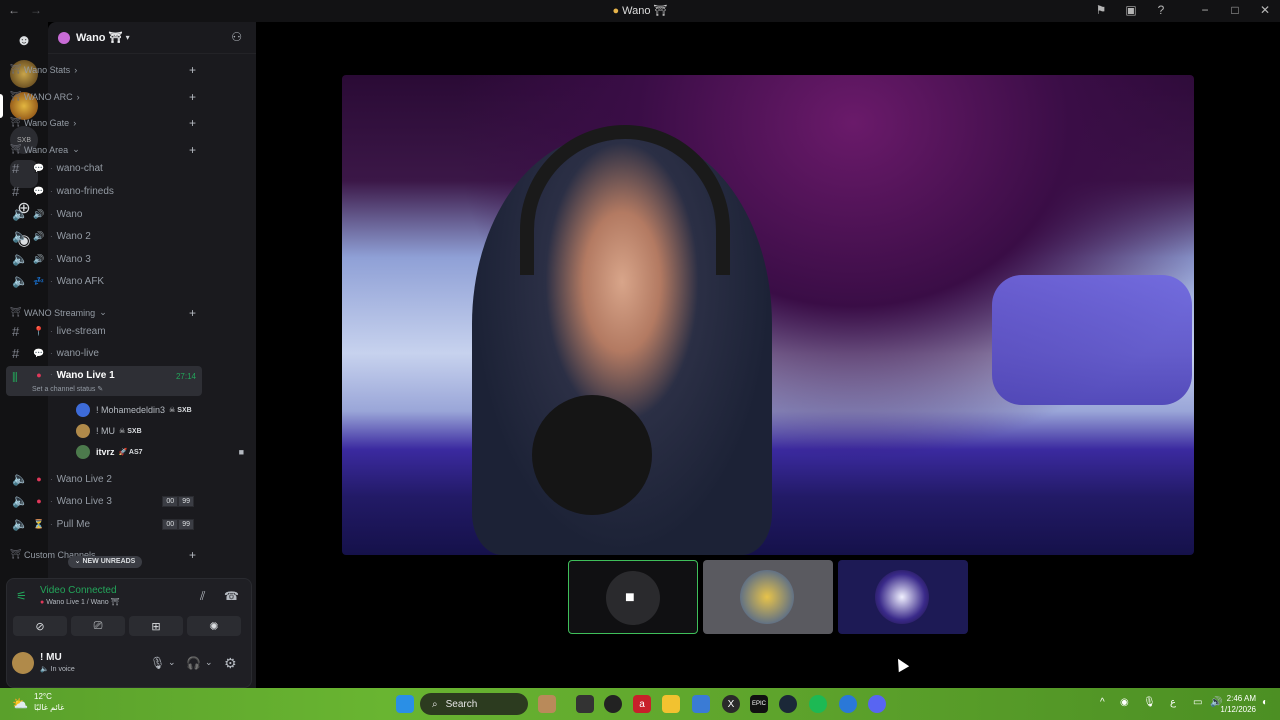 This screenshot has width=1280, height=720. I want to click on channel-wano-2: 🔈 🔊 · Wano 2, so click(104, 236).